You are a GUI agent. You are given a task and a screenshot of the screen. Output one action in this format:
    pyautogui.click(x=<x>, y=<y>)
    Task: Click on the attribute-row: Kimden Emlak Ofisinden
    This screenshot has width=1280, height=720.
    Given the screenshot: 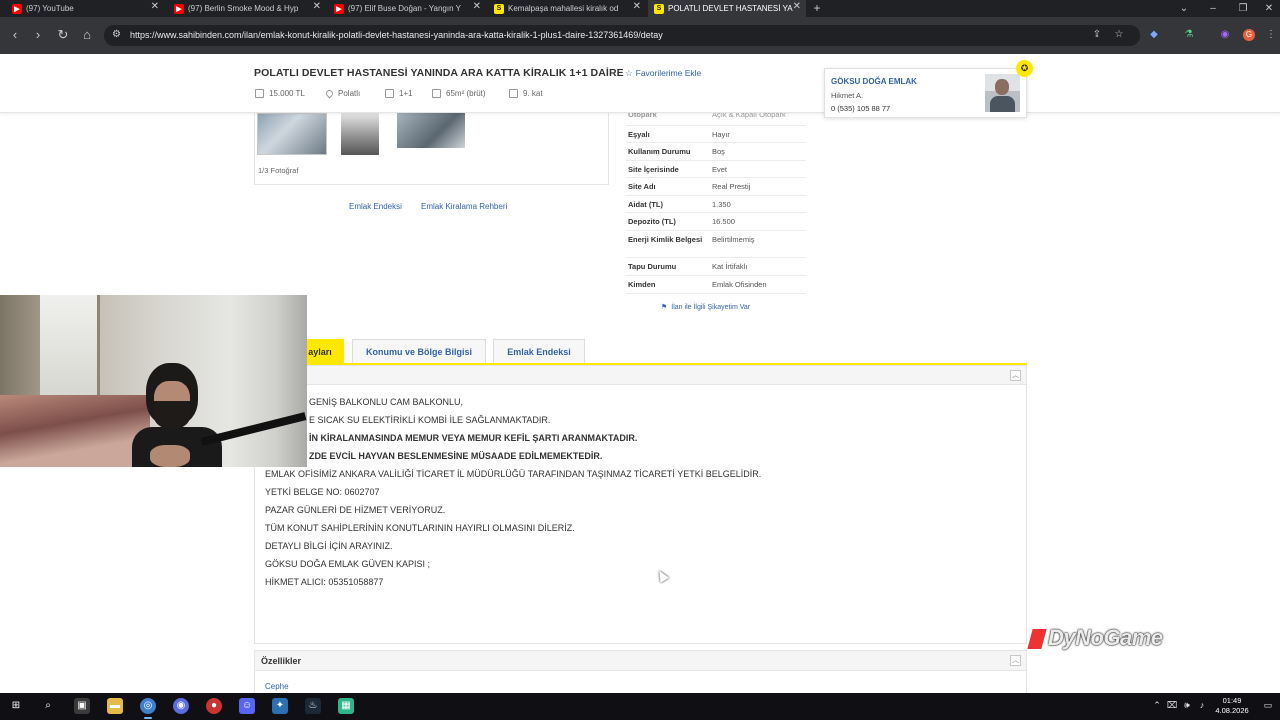 What is the action you would take?
    pyautogui.click(x=716, y=285)
    